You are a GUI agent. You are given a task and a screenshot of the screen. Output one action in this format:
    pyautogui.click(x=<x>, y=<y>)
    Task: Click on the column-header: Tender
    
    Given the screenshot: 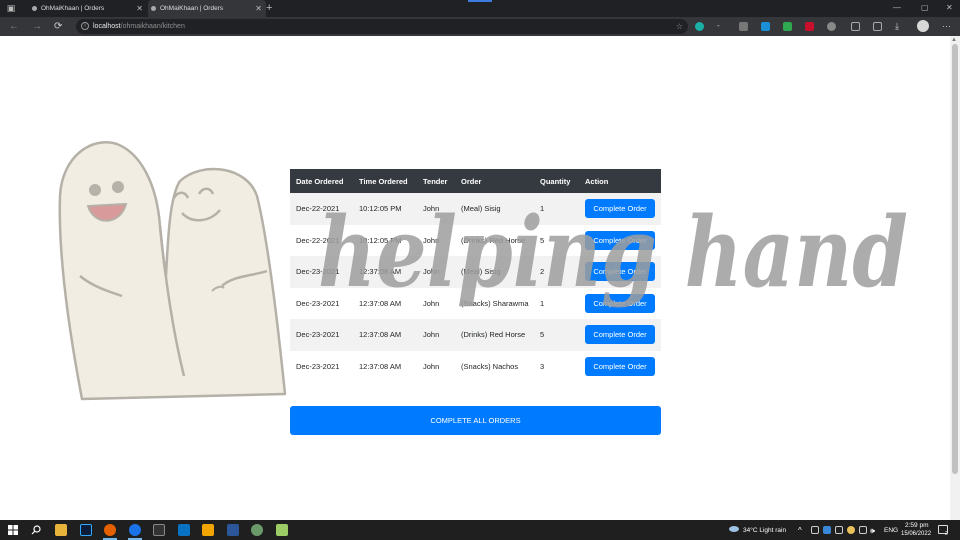 What is the action you would take?
    pyautogui.click(x=436, y=181)
    